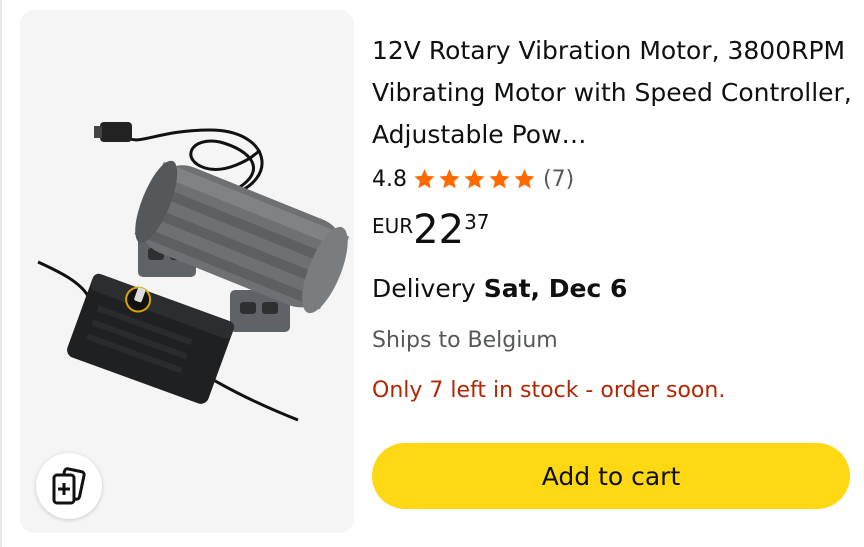 This screenshot has width=864, height=547. Describe the element at coordinates (477, 222) in the screenshot. I see `price-fraction: 37` at that location.